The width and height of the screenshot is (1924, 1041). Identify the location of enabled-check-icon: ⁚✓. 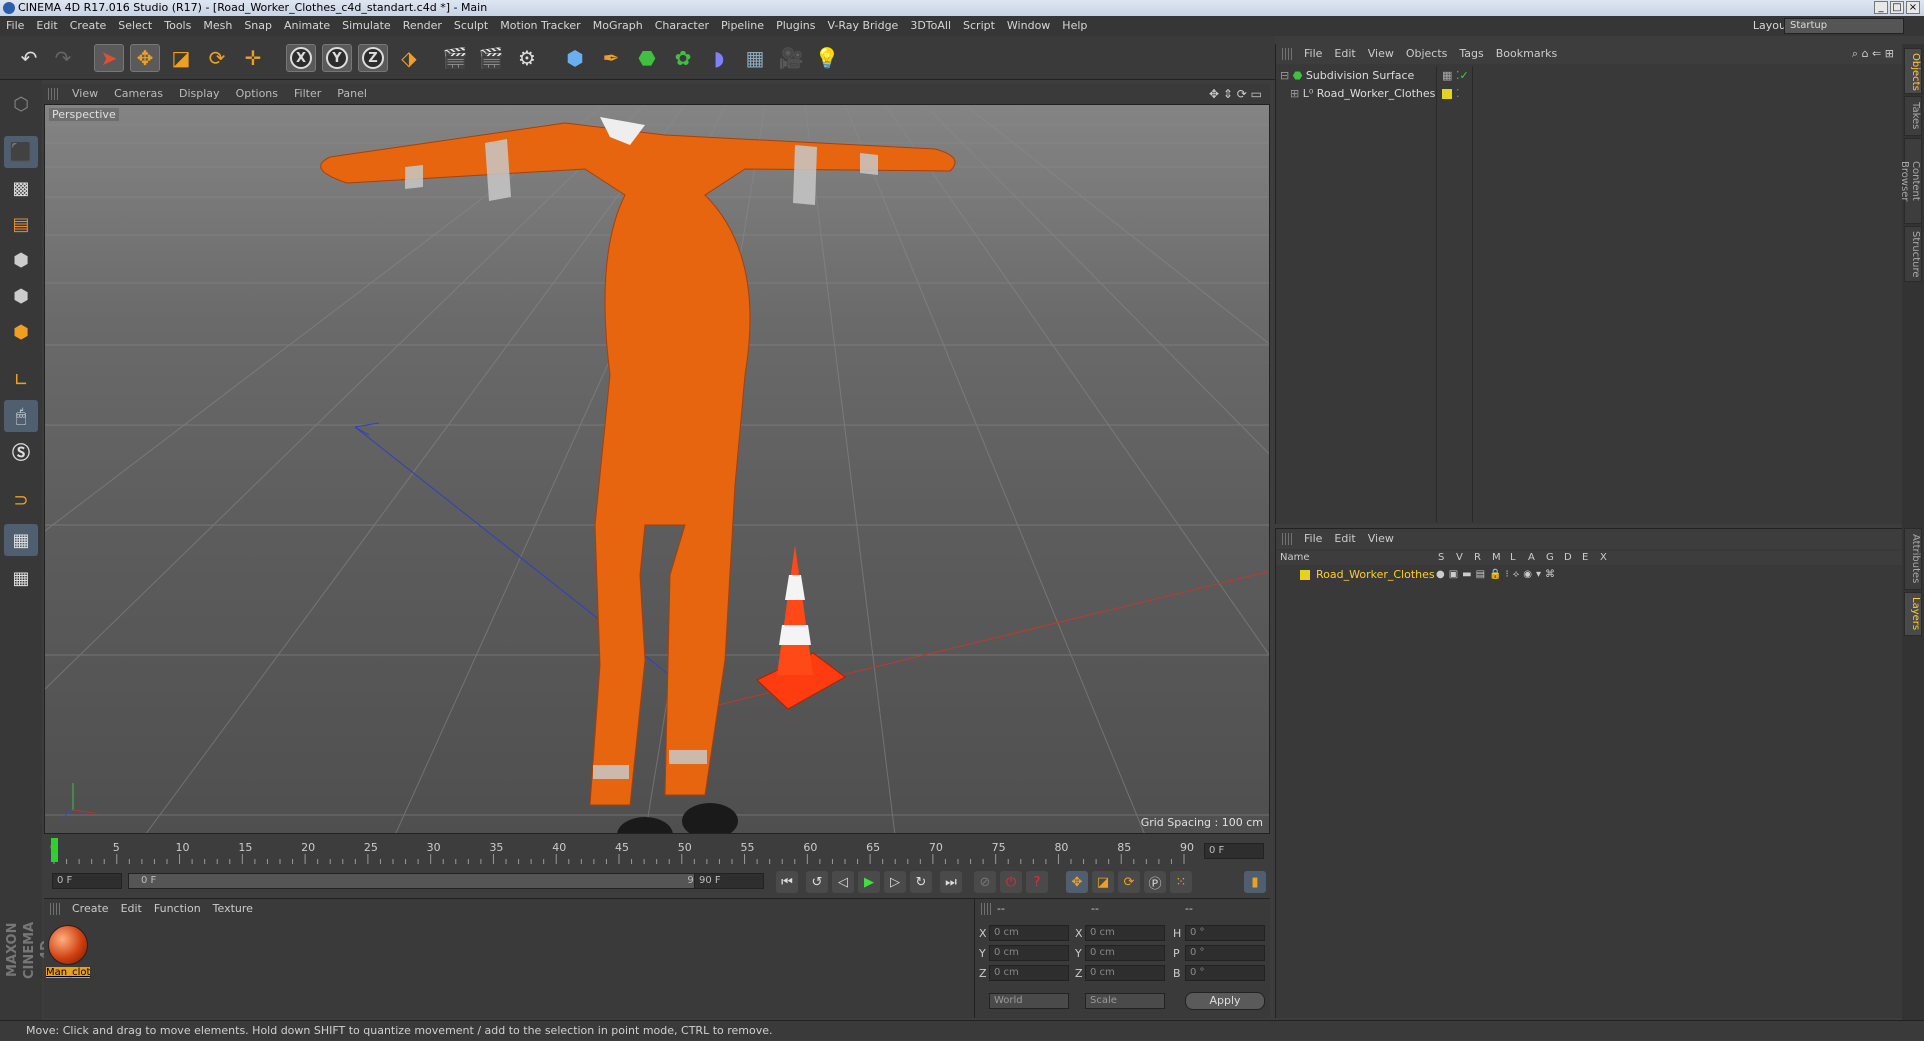
(1462, 76).